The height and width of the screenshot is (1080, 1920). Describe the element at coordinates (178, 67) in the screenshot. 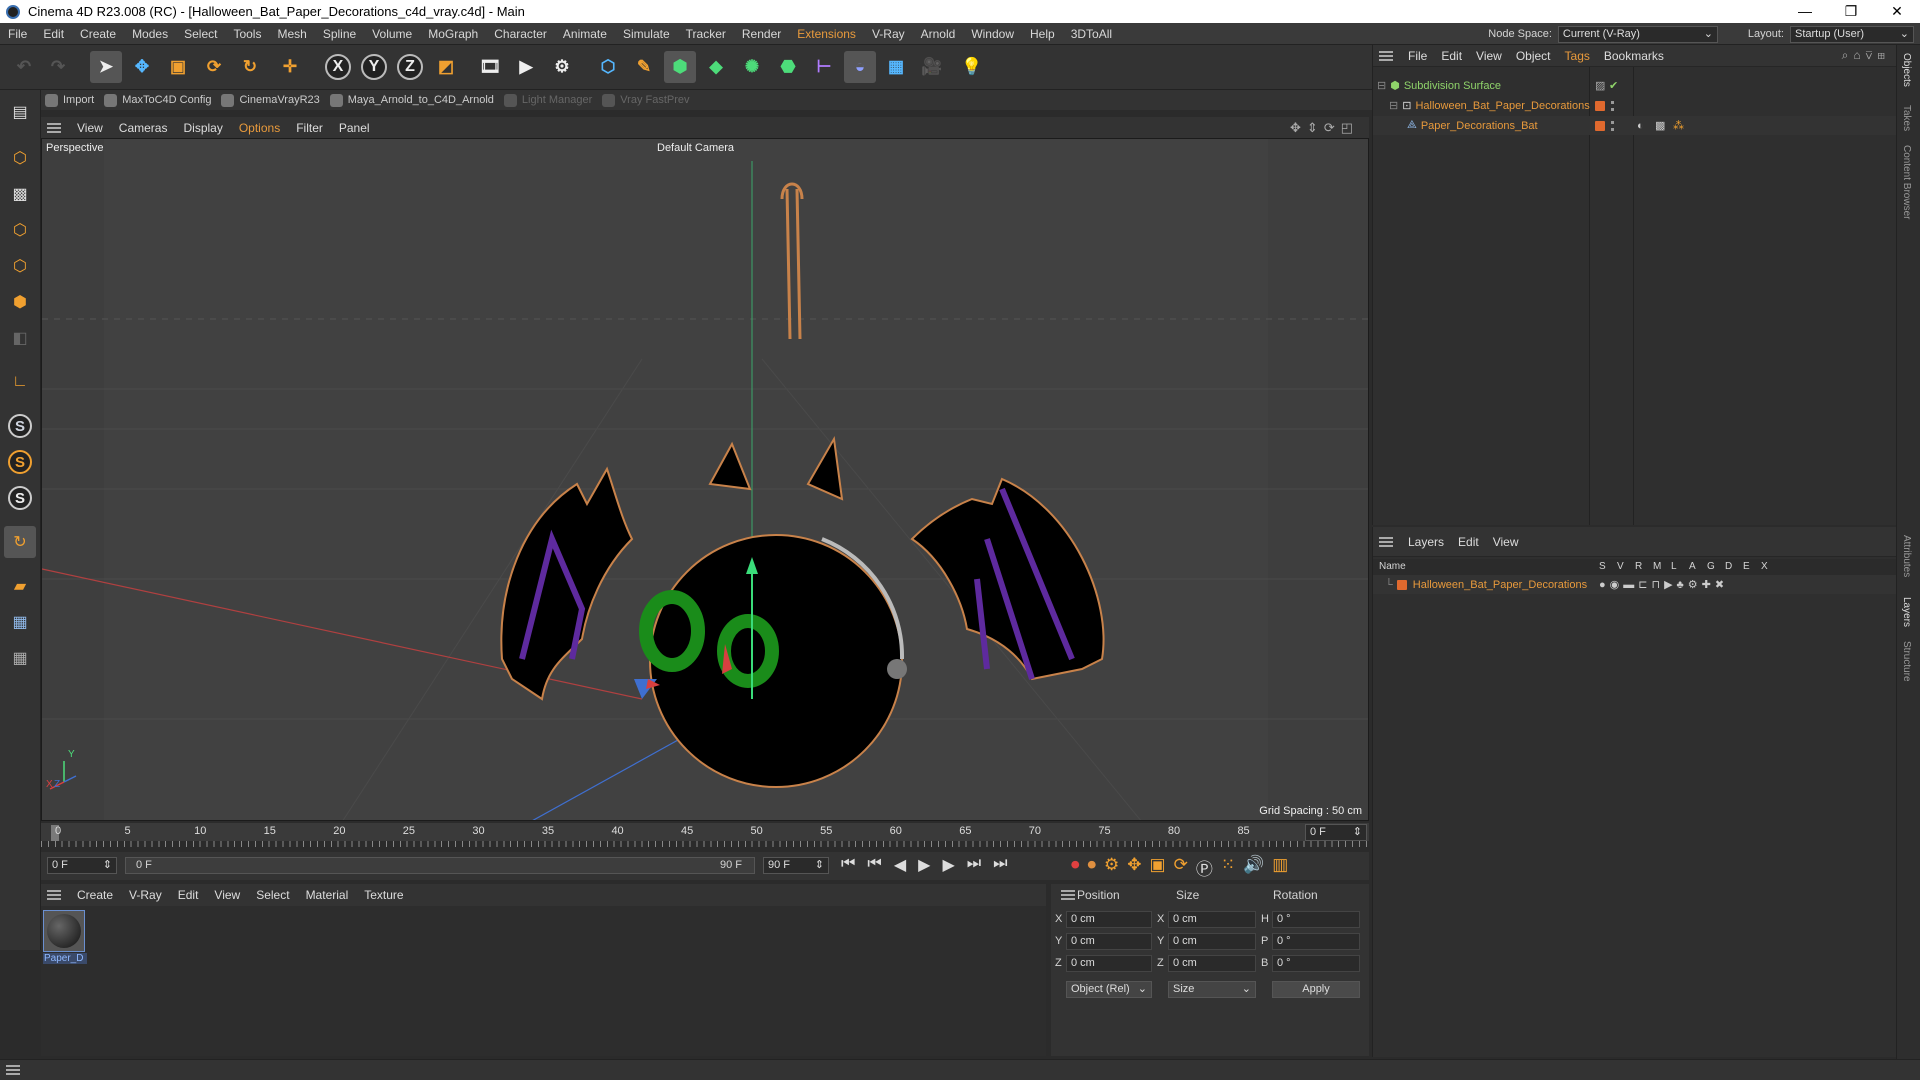

I see `scale-tool-icon: ▣` at that location.